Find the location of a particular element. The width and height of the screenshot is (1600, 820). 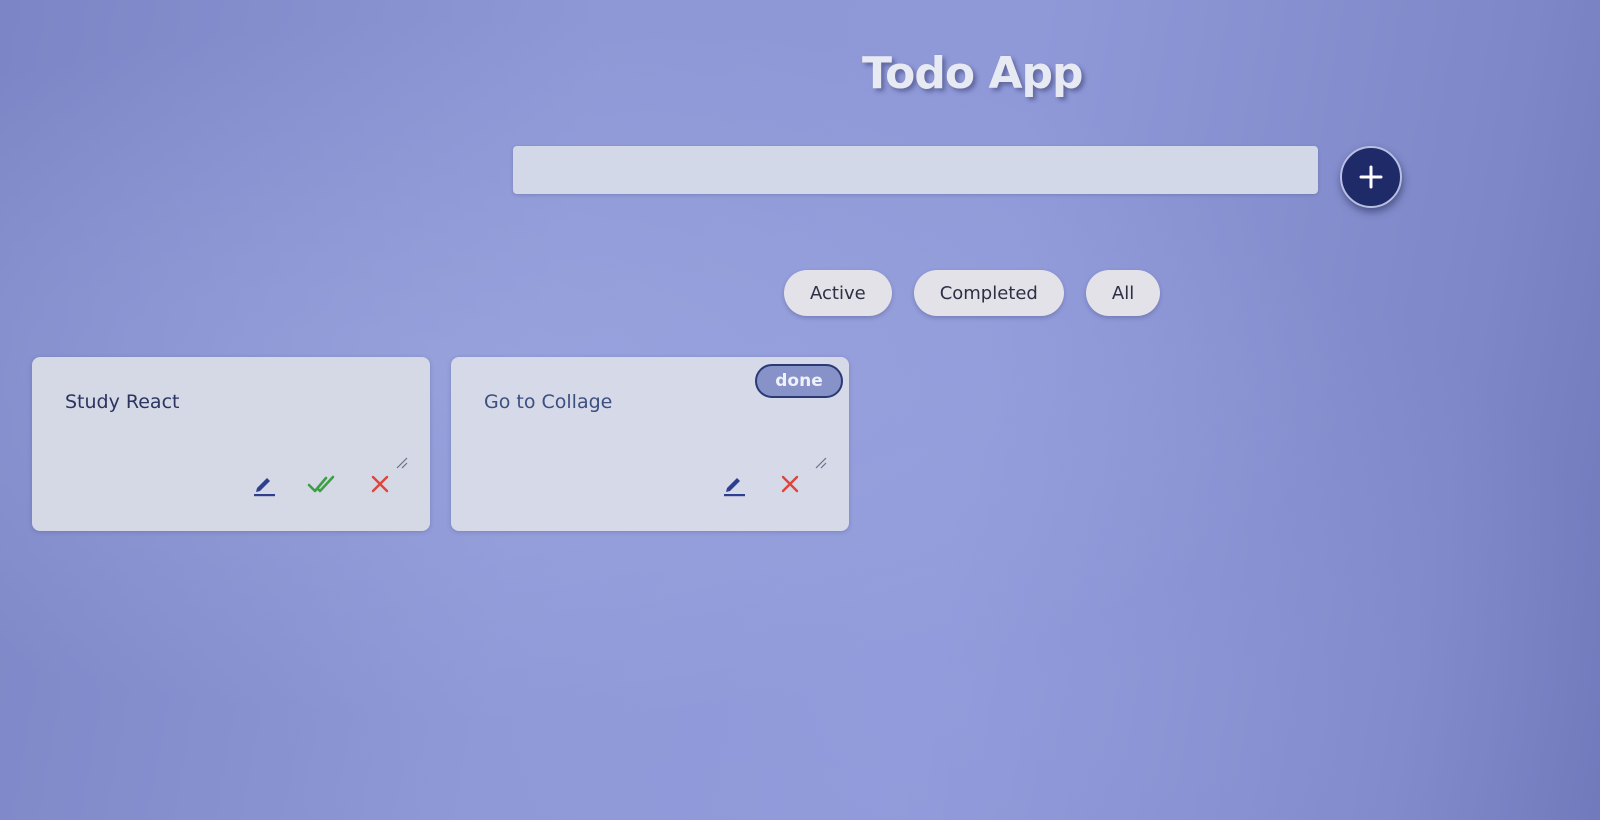

todo-text: Go to Collage is located at coordinates (548, 402).